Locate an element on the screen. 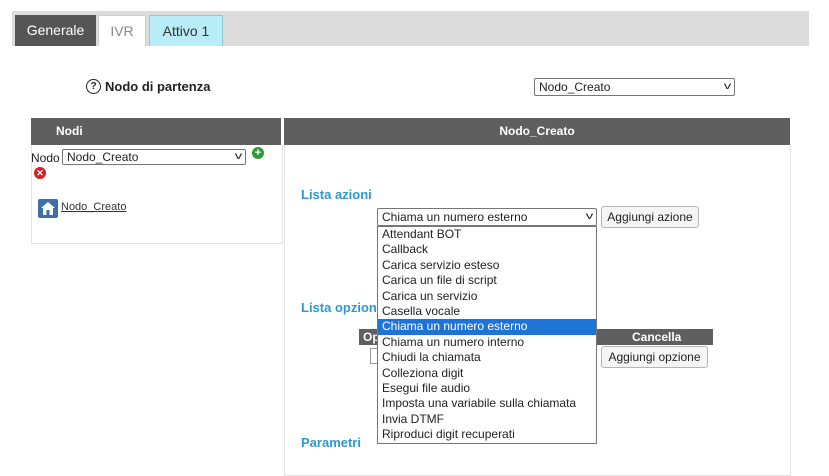  dropdown-option: Imposta una variabile sulla chiamata is located at coordinates (487, 403).